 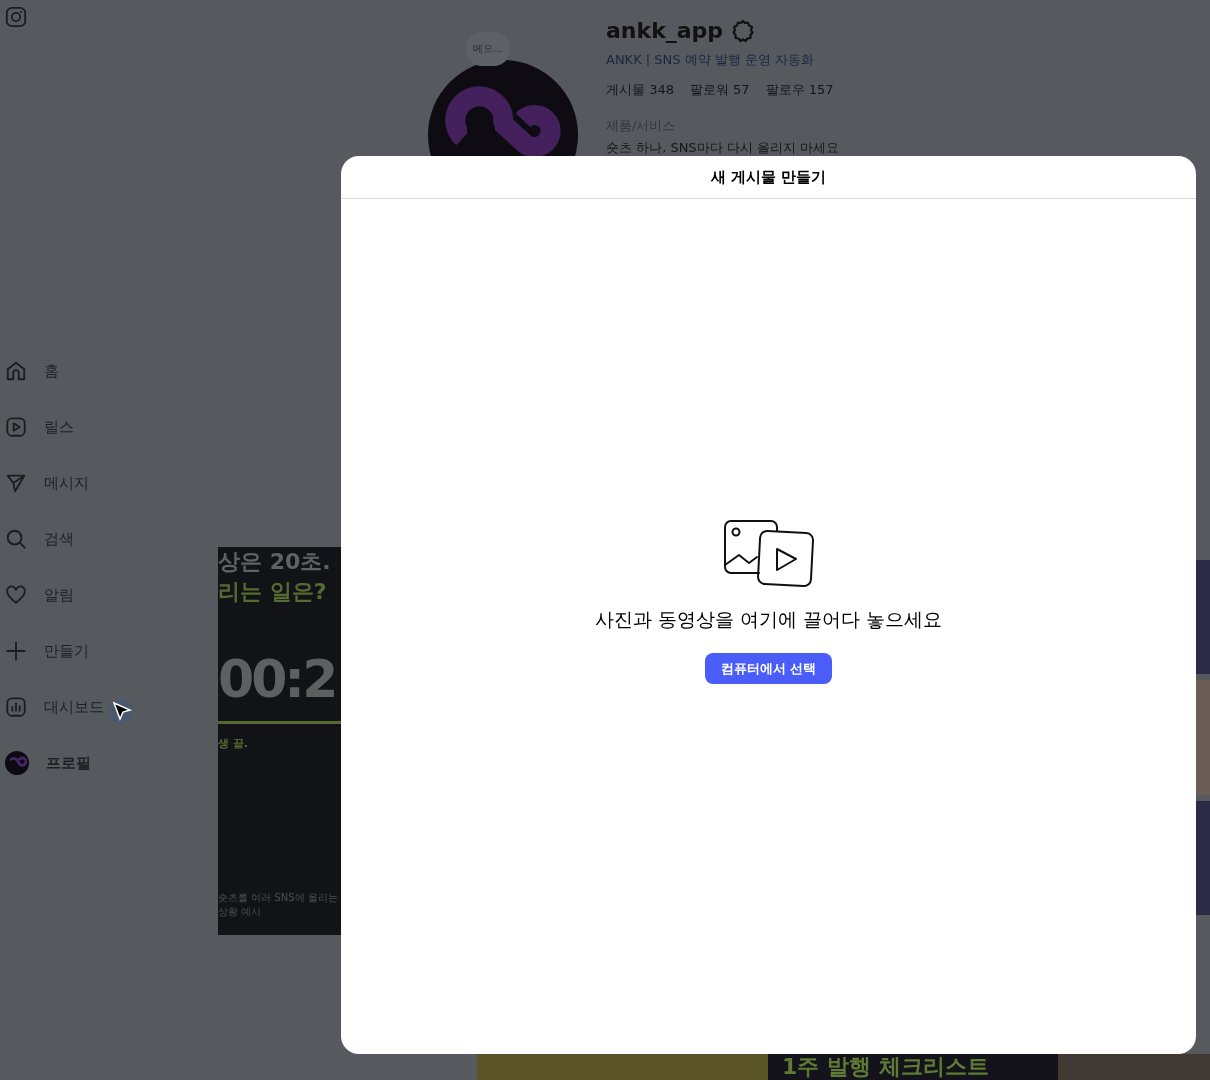 I want to click on sidebar-item: 메시지, so click(x=47, y=483).